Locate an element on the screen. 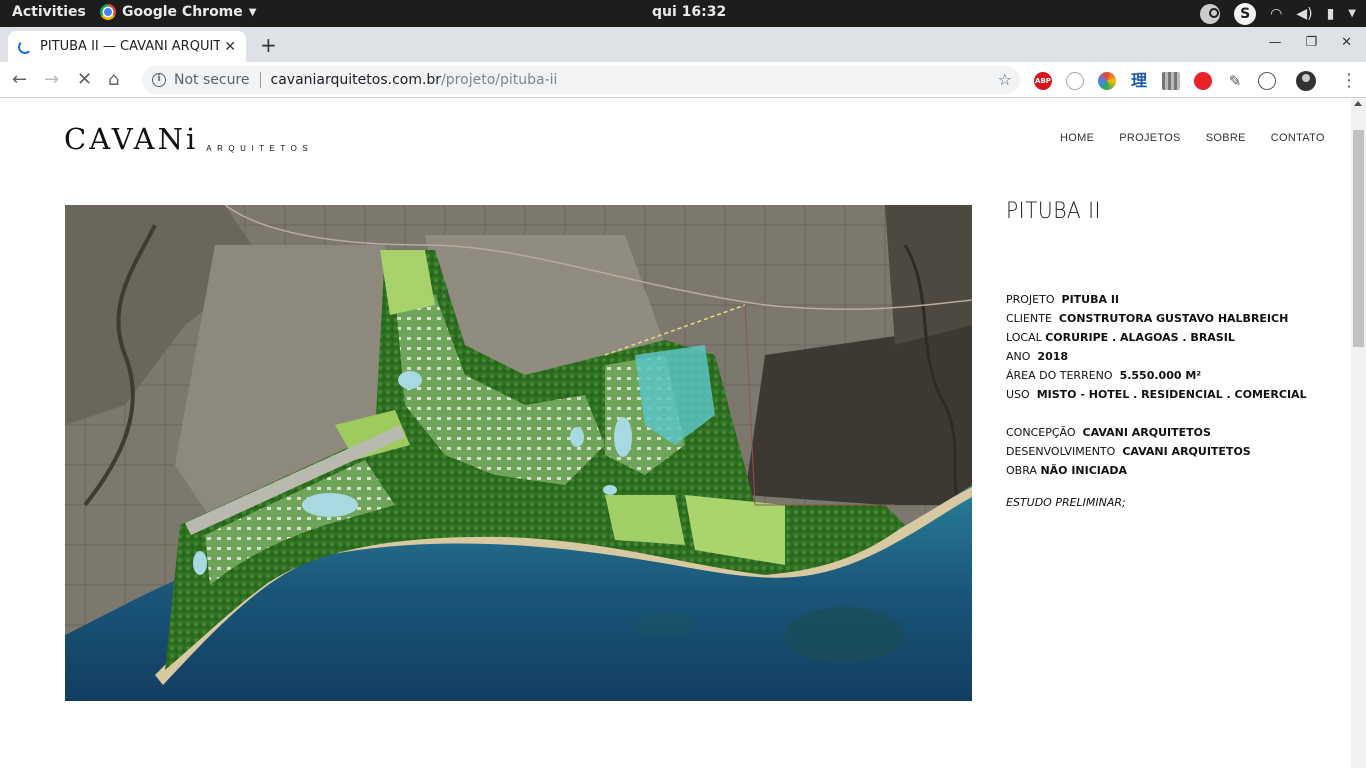 The height and width of the screenshot is (768, 1366). app-menu: Google Chrome ▼ is located at coordinates (178, 12).